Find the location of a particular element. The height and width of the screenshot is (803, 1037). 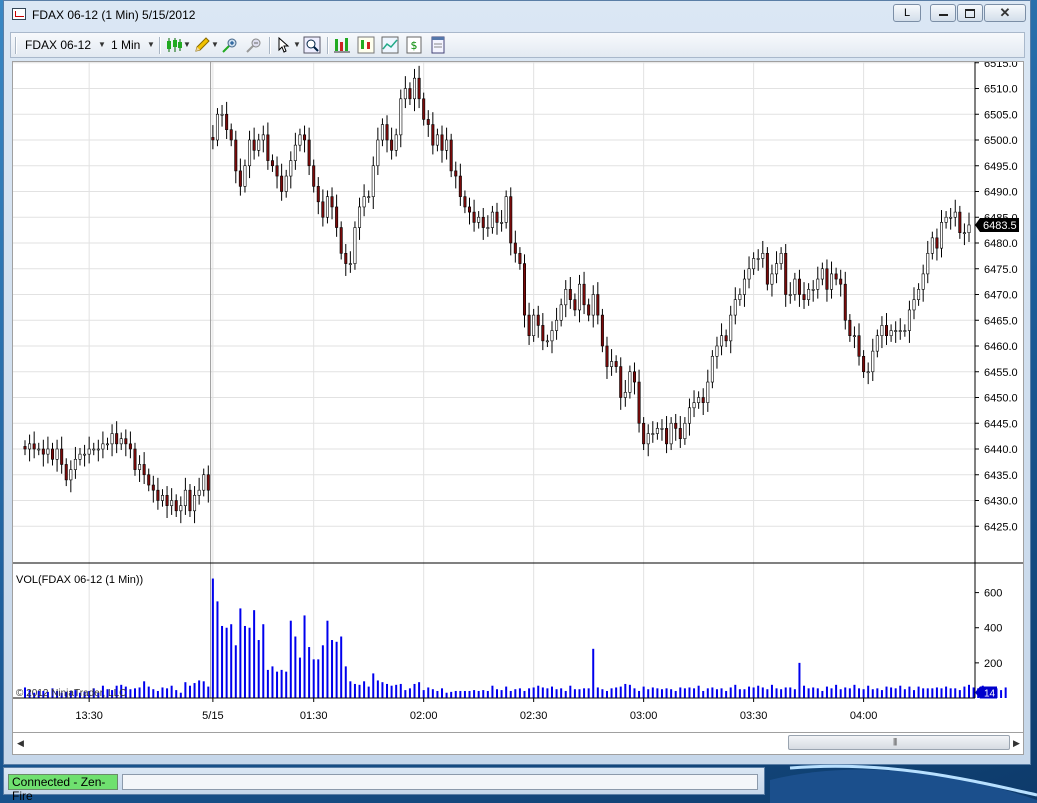

trade-icon: $ is located at coordinates (414, 45).